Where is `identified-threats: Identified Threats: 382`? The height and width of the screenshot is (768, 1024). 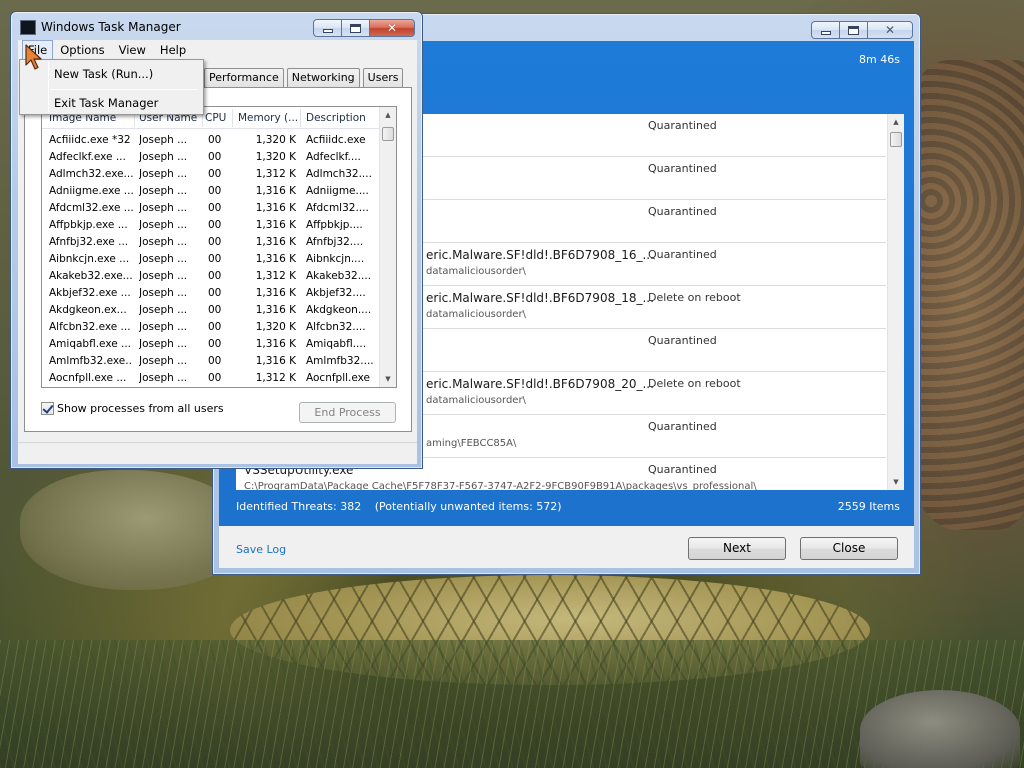 identified-threats: Identified Threats: 382 is located at coordinates (299, 506).